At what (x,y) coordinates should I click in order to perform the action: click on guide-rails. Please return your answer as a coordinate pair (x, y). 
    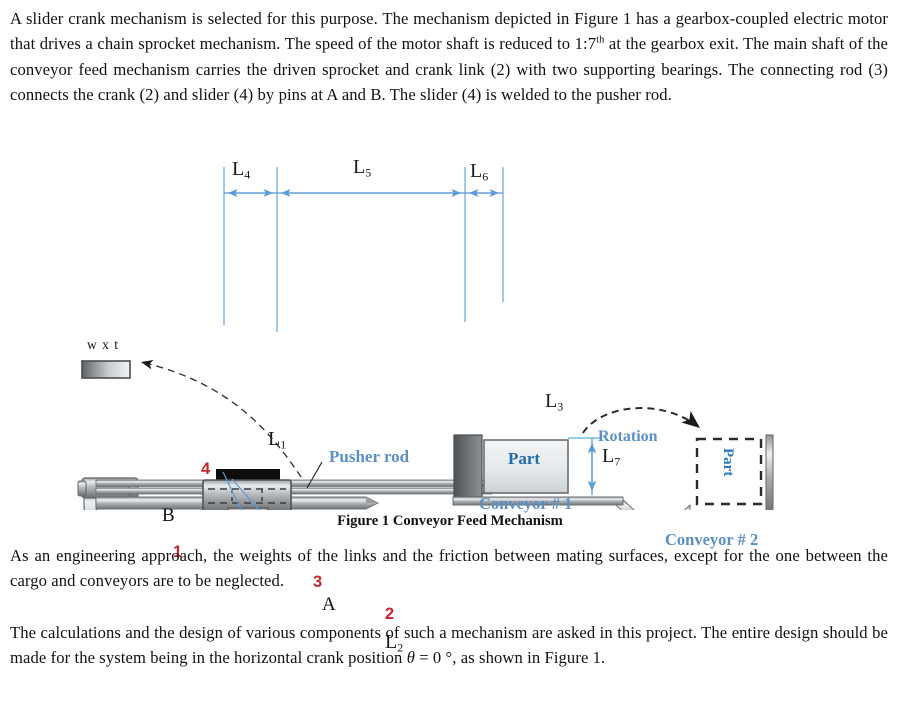
    Looking at the image, I should click on (298, 494).